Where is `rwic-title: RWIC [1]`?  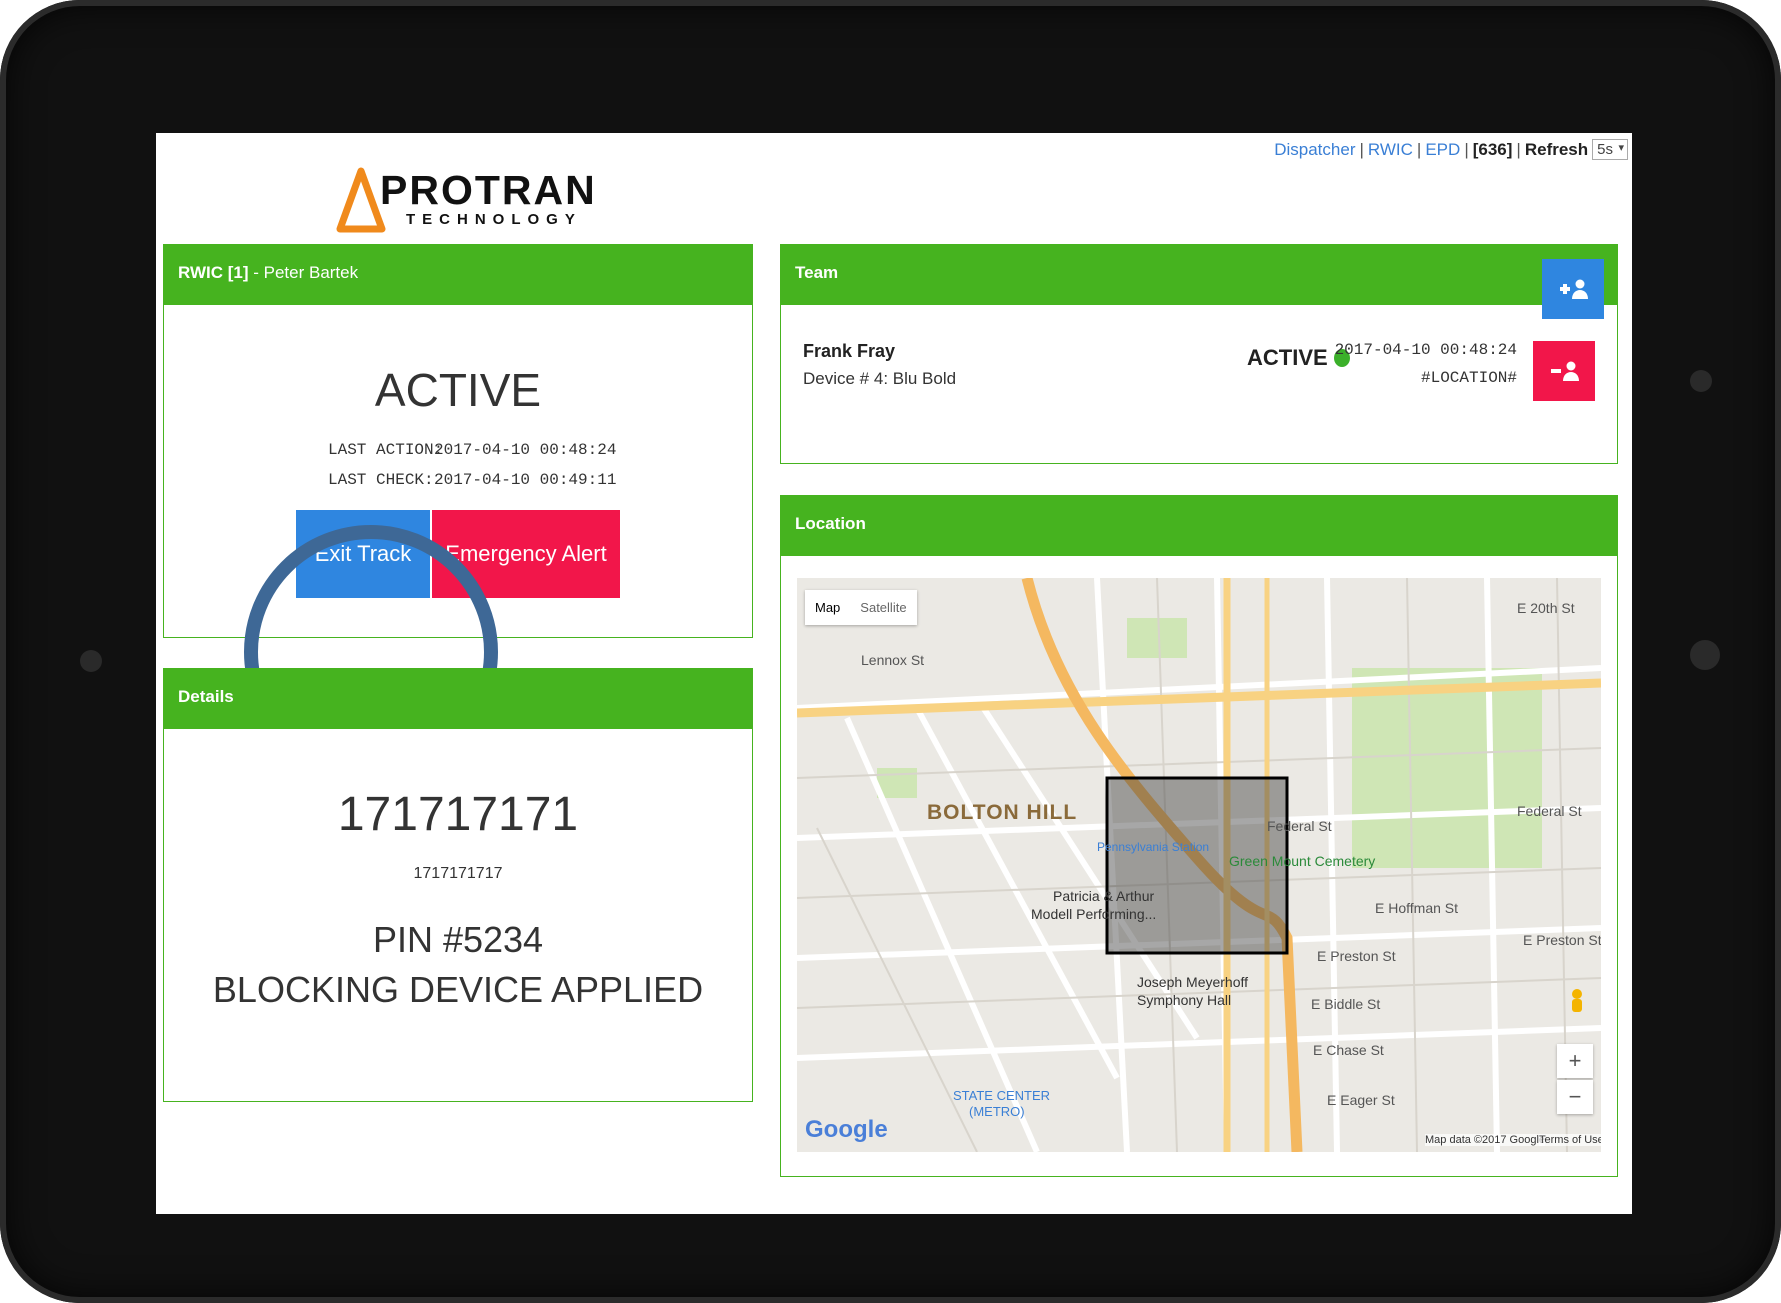 rwic-title: RWIC [1] is located at coordinates (213, 272).